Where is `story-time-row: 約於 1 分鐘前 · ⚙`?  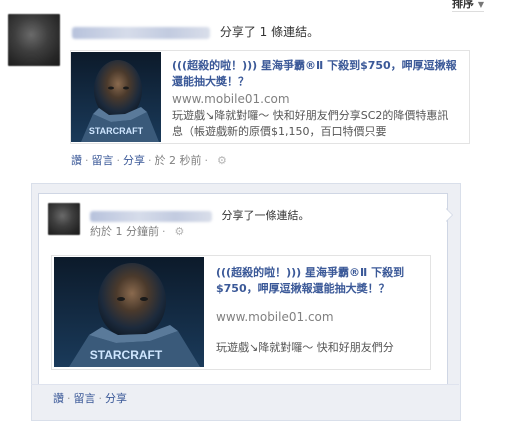
story-time-row: 約於 1 分鐘前 · ⚙ is located at coordinates (137, 231).